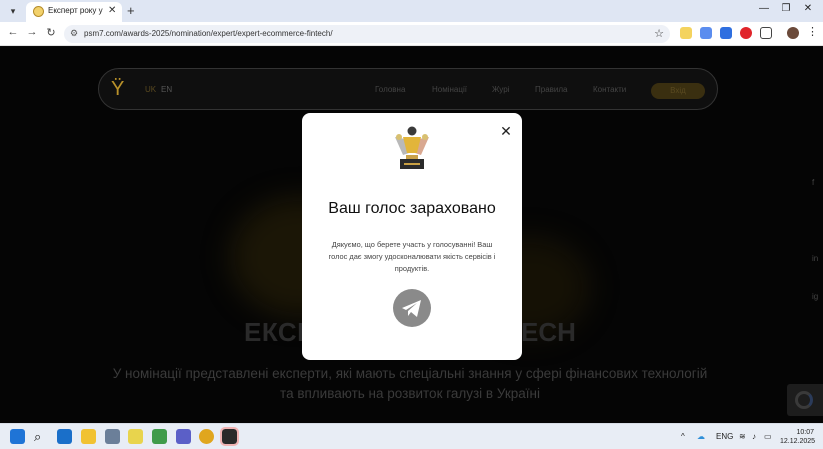 Image resolution: width=823 pixels, height=449 pixels. I want to click on input-language: ENG, so click(724, 436).